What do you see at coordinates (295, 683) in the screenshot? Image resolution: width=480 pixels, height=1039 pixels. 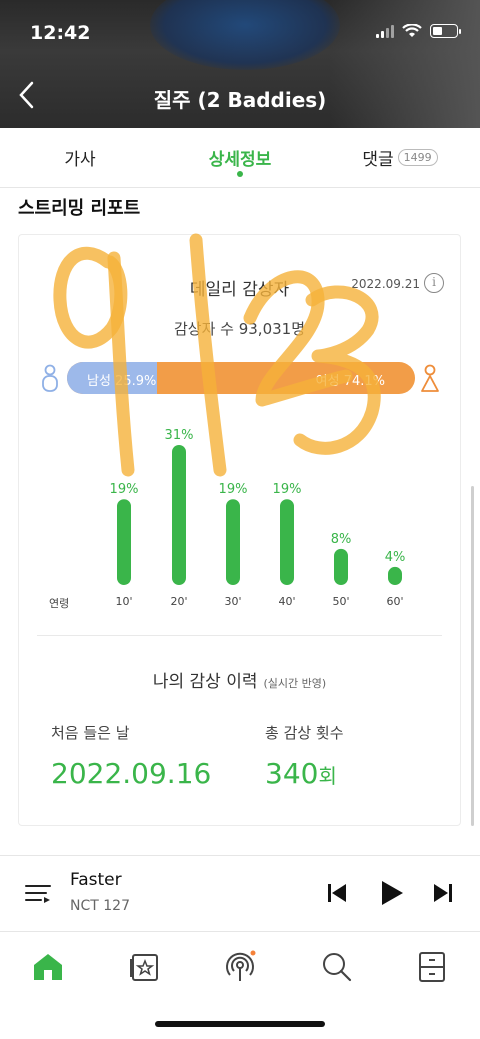 I see `history-subtitle: (실시간 반영)` at bounding box center [295, 683].